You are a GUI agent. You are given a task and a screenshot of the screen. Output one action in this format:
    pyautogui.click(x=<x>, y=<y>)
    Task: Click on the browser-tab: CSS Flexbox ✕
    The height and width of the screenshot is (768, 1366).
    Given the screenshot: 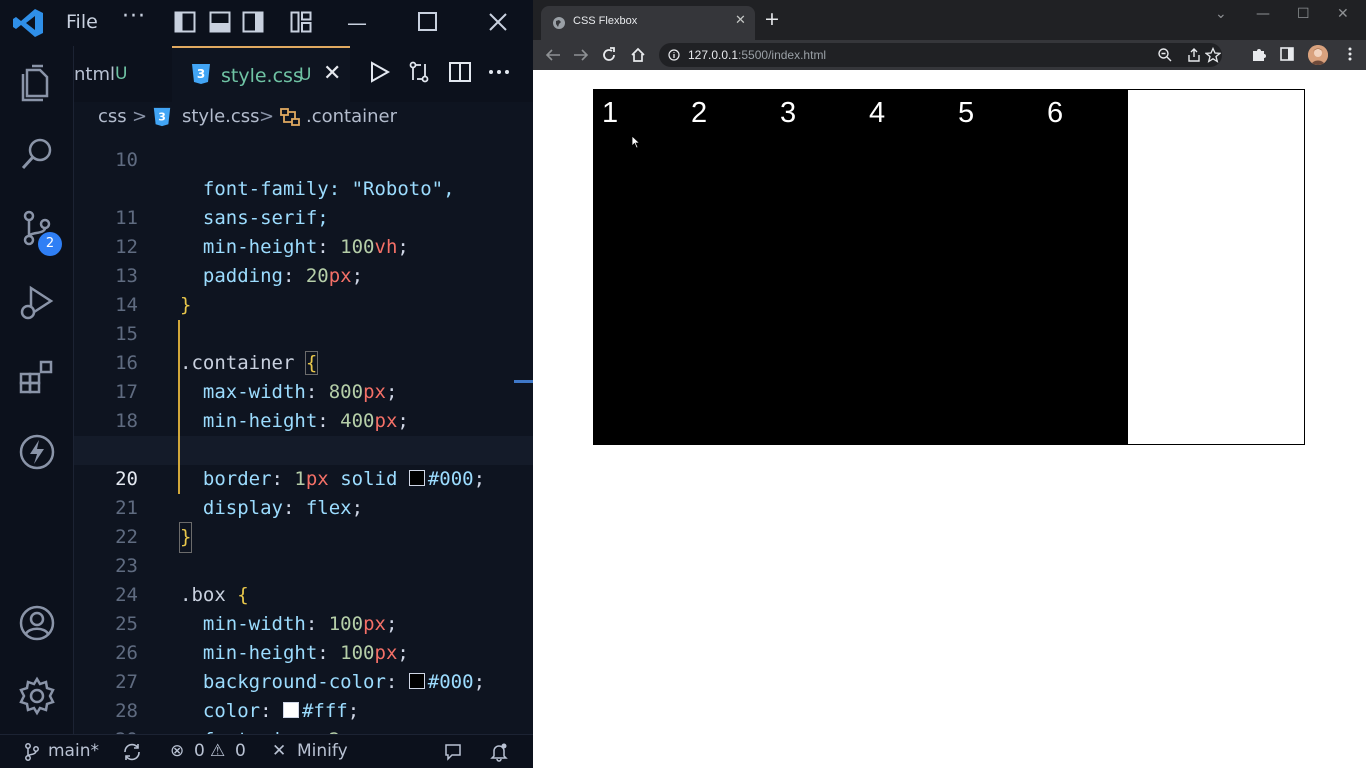 What is the action you would take?
    pyautogui.click(x=648, y=23)
    